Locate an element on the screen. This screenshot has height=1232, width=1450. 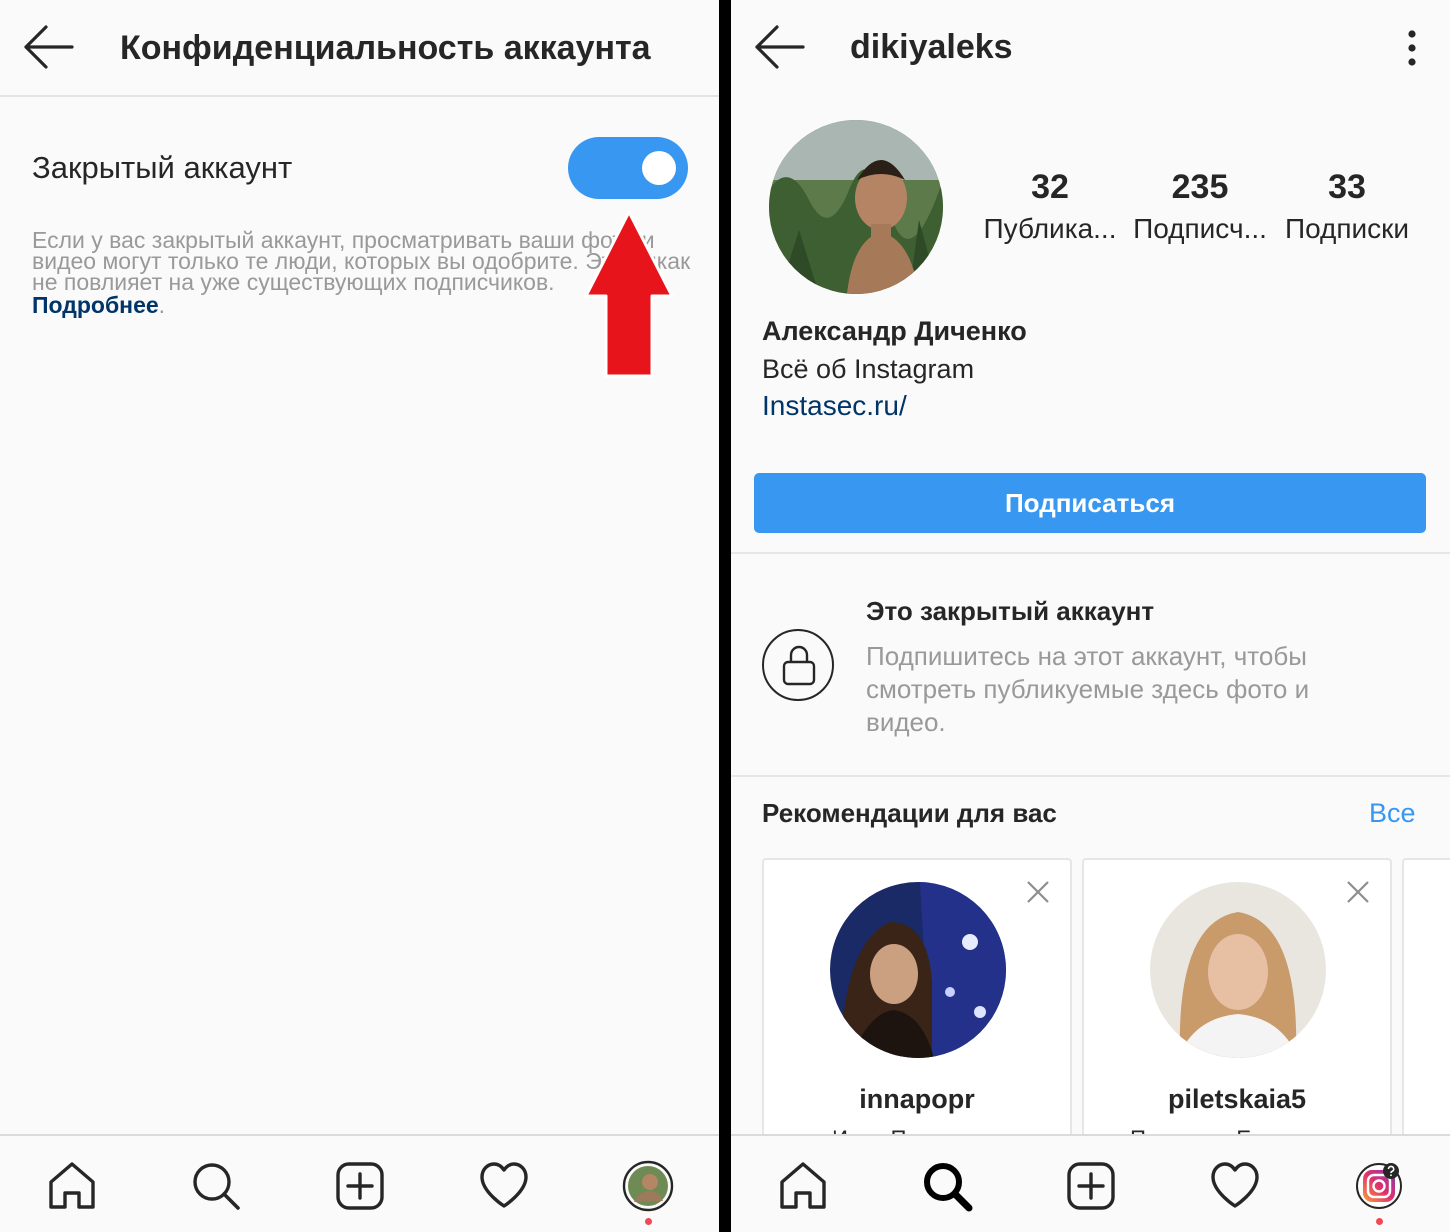
private-account-toggle is located at coordinates (628, 168).